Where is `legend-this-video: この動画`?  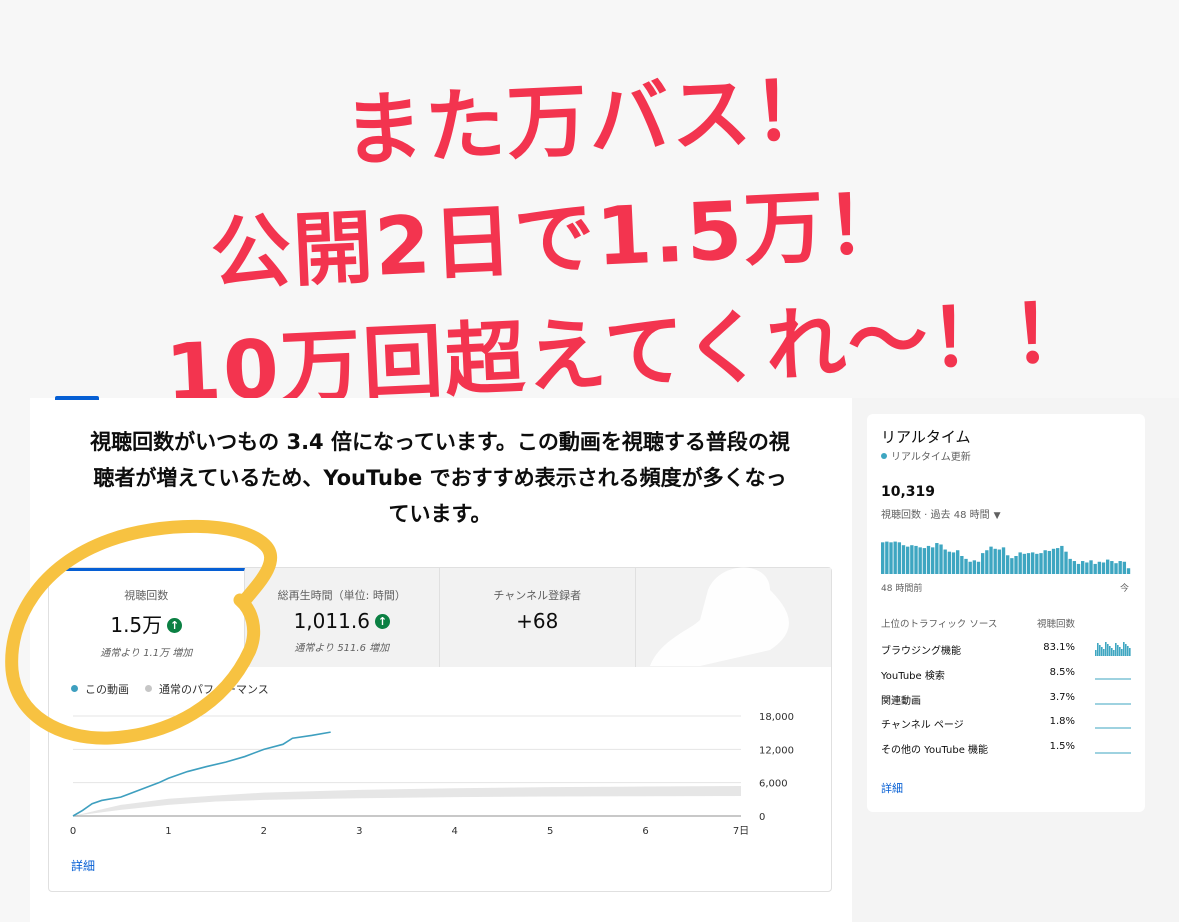
legend-this-video: この動画 is located at coordinates (100, 689).